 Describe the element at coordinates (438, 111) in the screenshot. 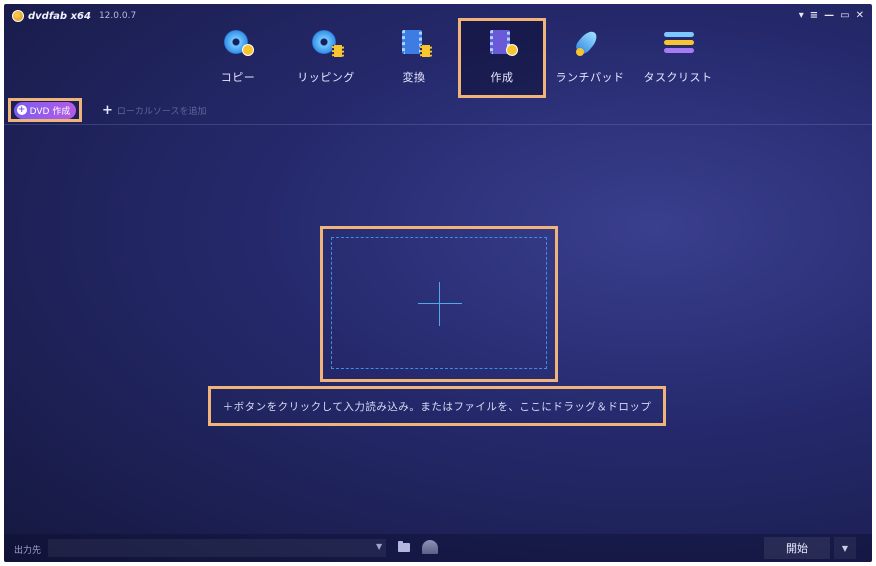

I see `toolbar: + DVD 作成 + ローカルソースを追加` at that location.